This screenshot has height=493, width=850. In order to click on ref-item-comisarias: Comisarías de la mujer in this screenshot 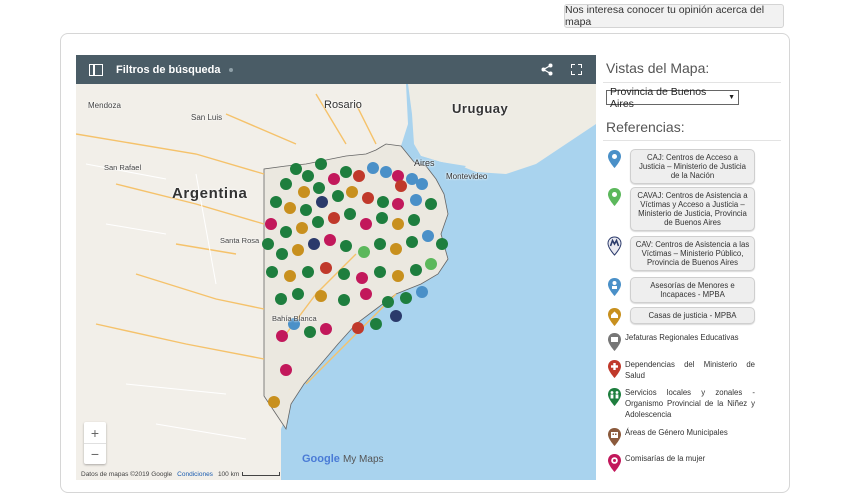, I will do `click(680, 463)`.